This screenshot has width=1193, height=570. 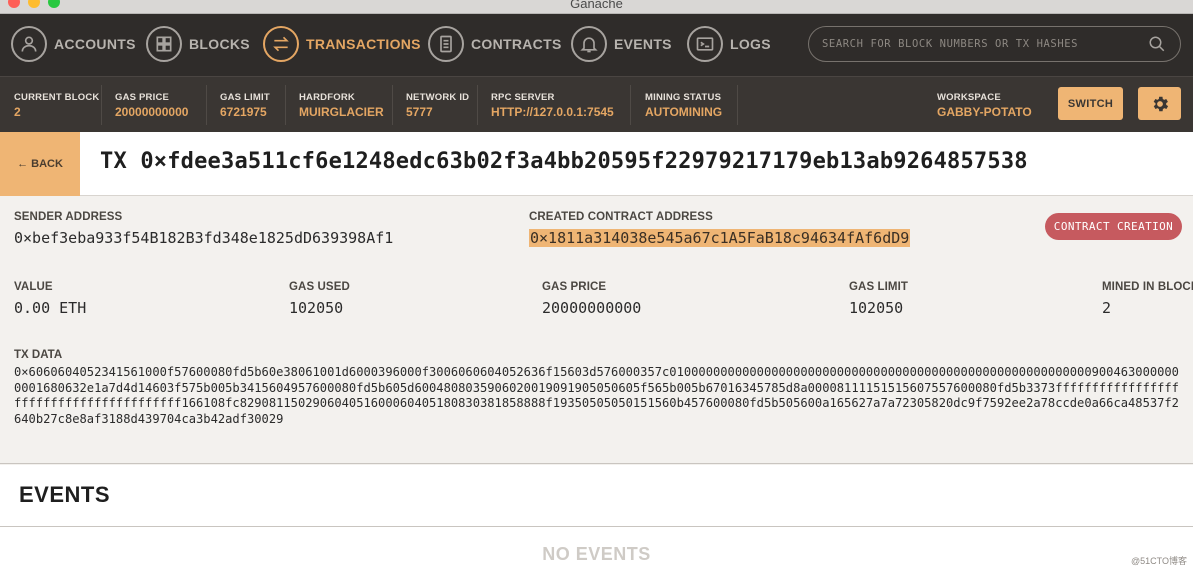 What do you see at coordinates (319, 287) in the screenshot?
I see `gas-used-label: GAS USED` at bounding box center [319, 287].